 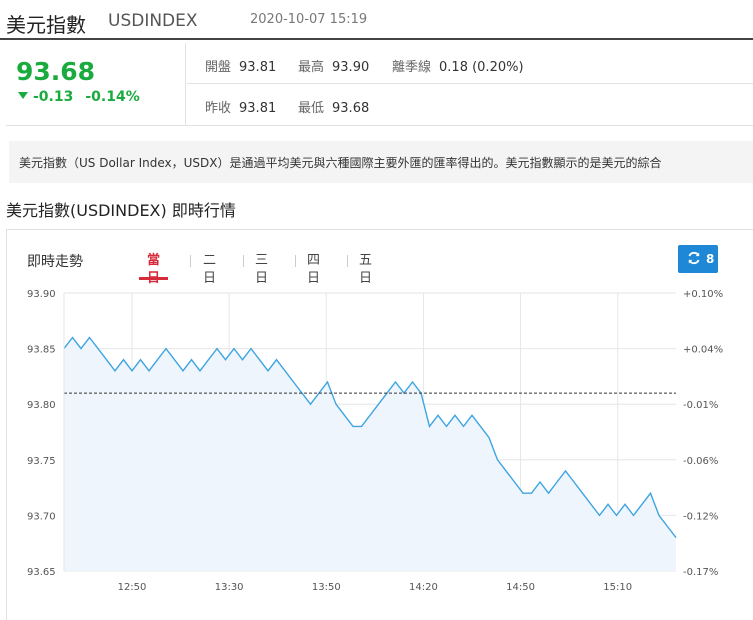 What do you see at coordinates (703, 294) in the screenshot?
I see `y2-tick-label: +0.10%` at bounding box center [703, 294].